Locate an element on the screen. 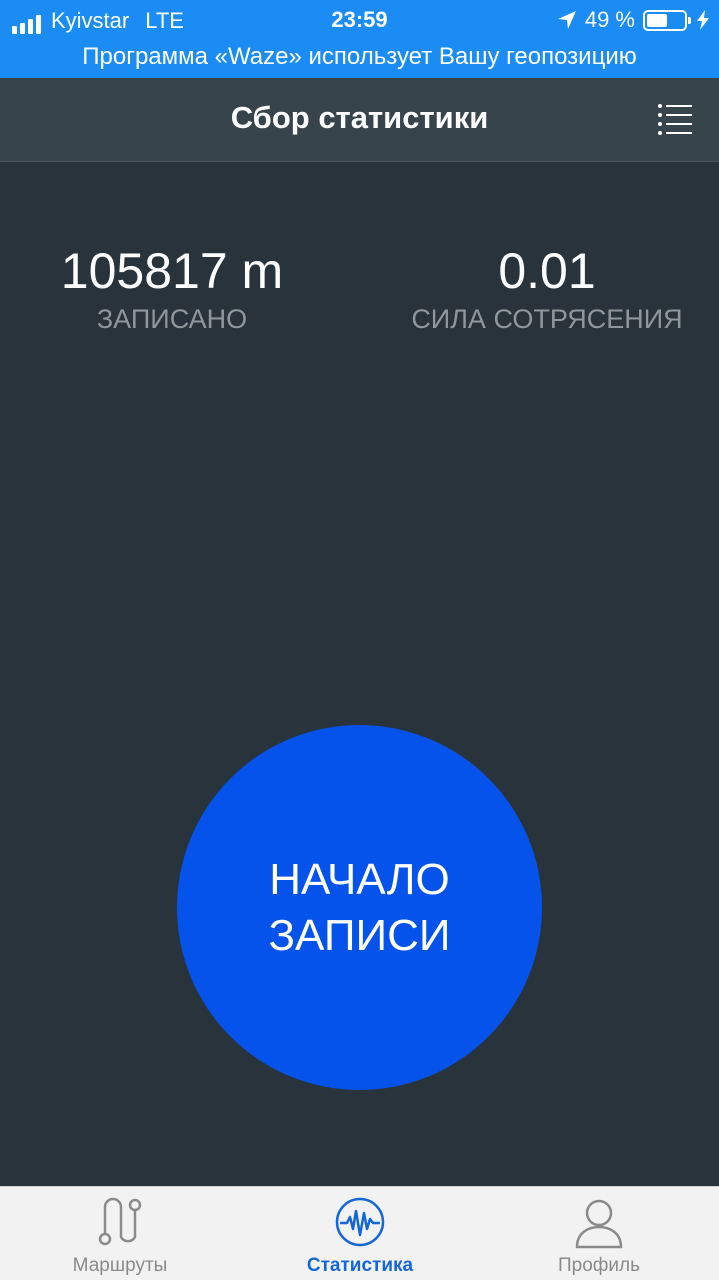  list-menu-button is located at coordinates (675, 119).